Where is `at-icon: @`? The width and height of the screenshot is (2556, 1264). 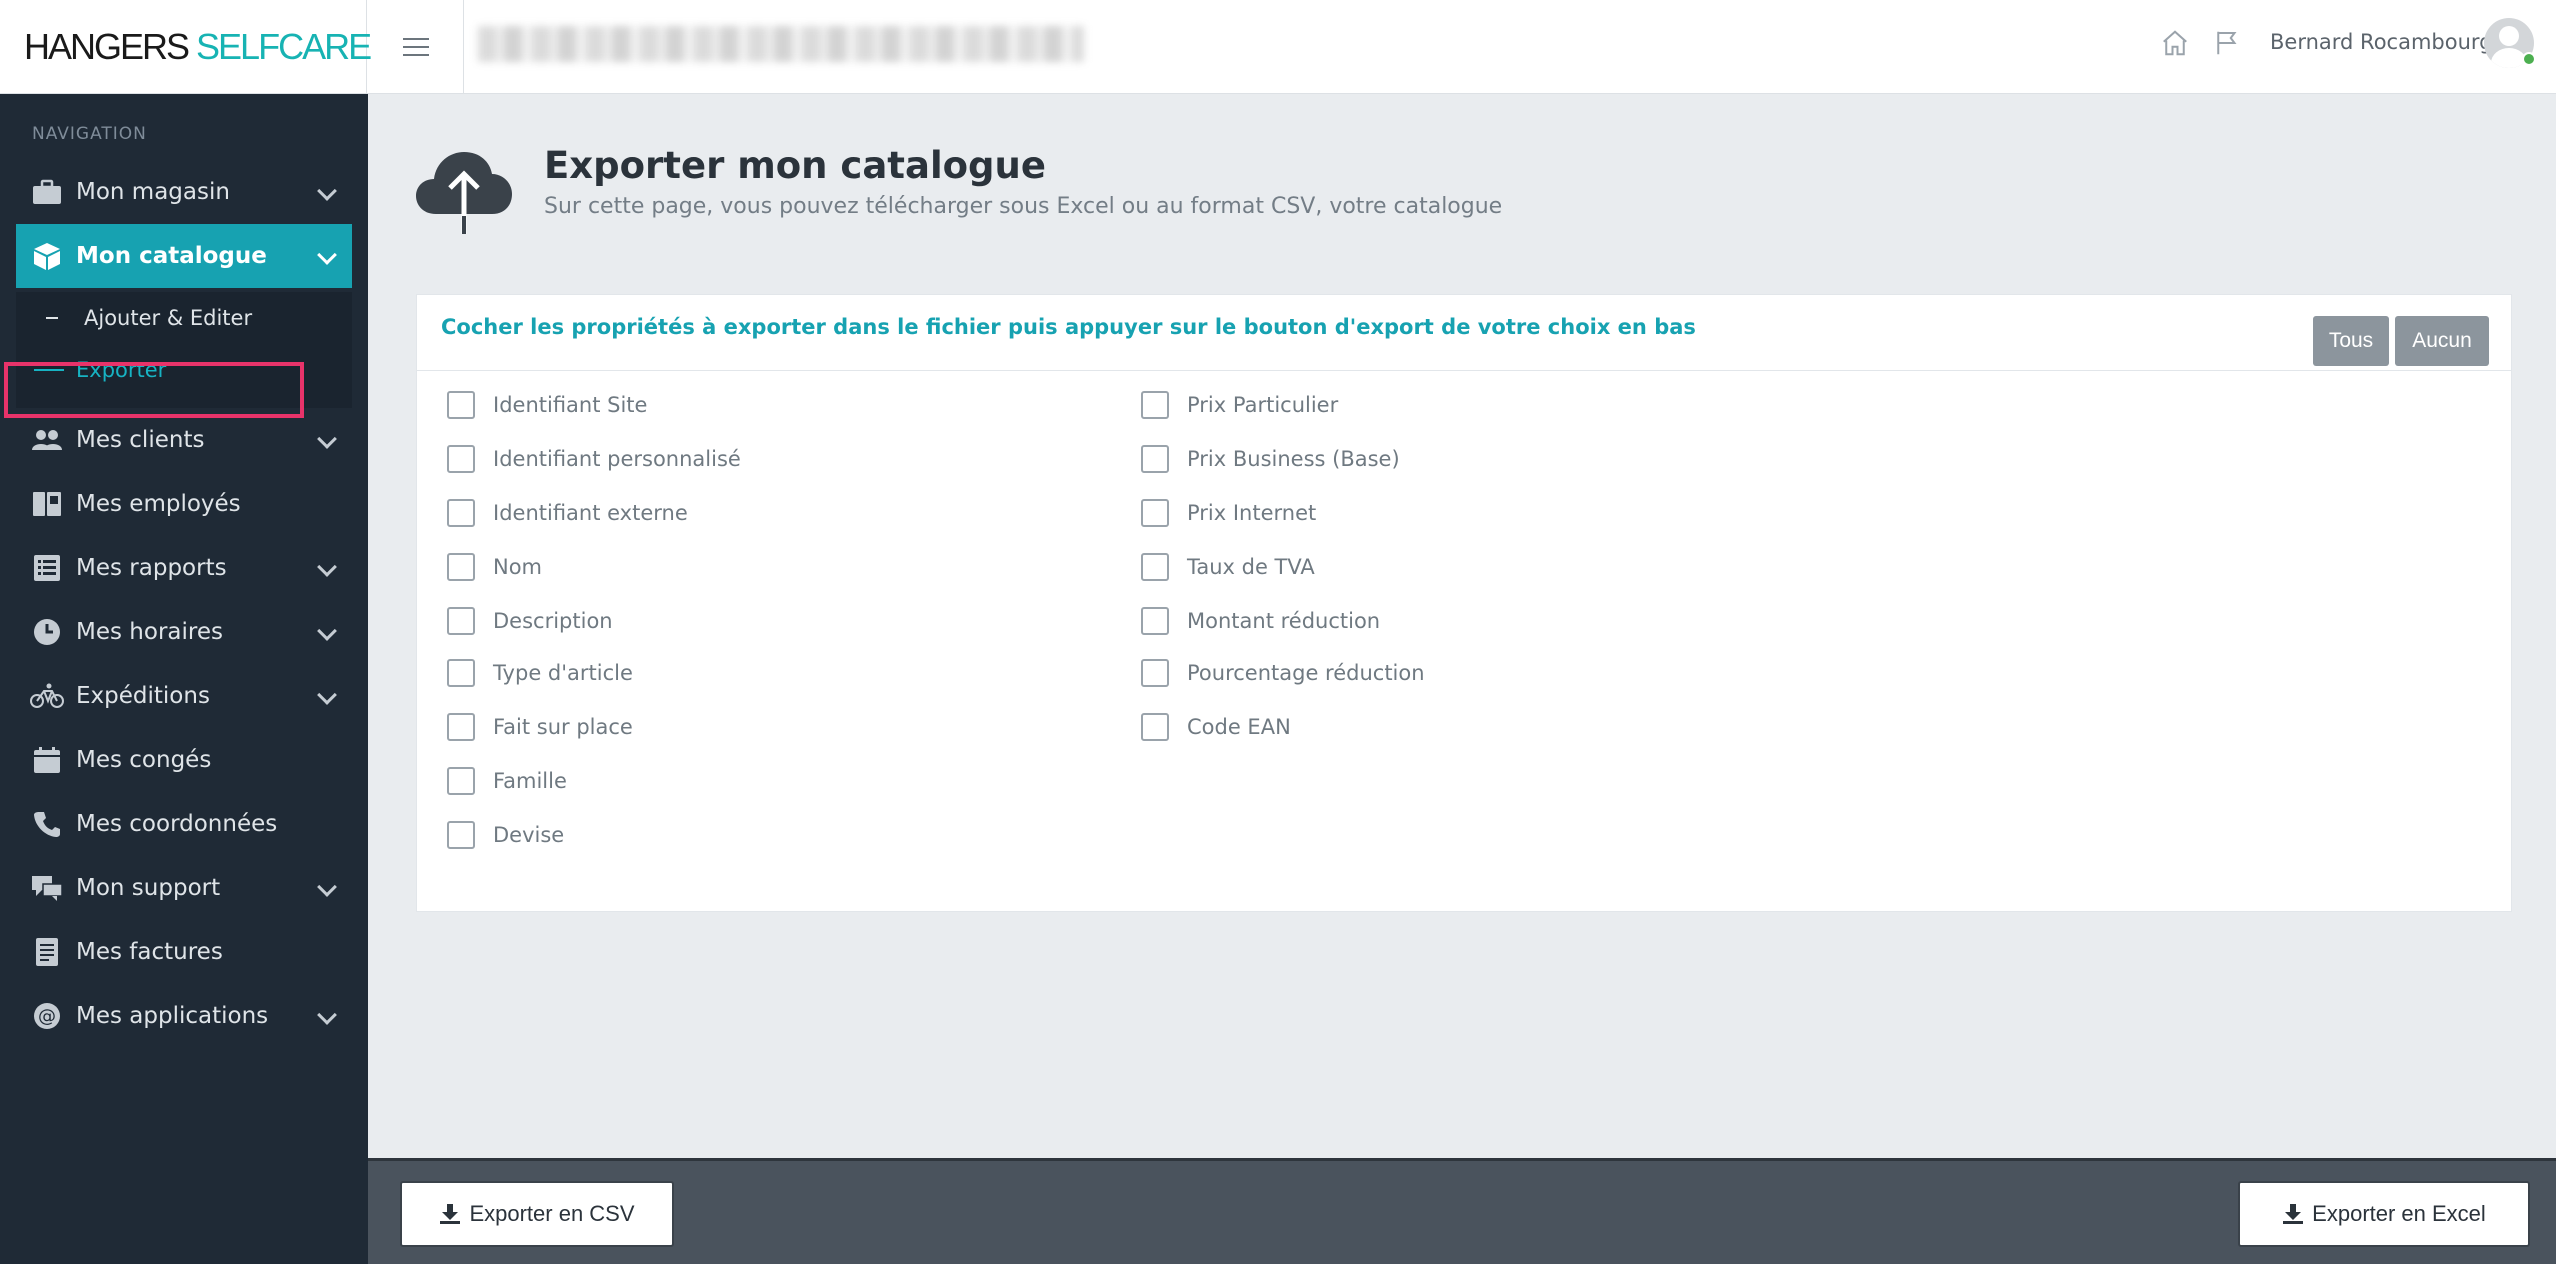
at-icon: @ is located at coordinates (47, 1016).